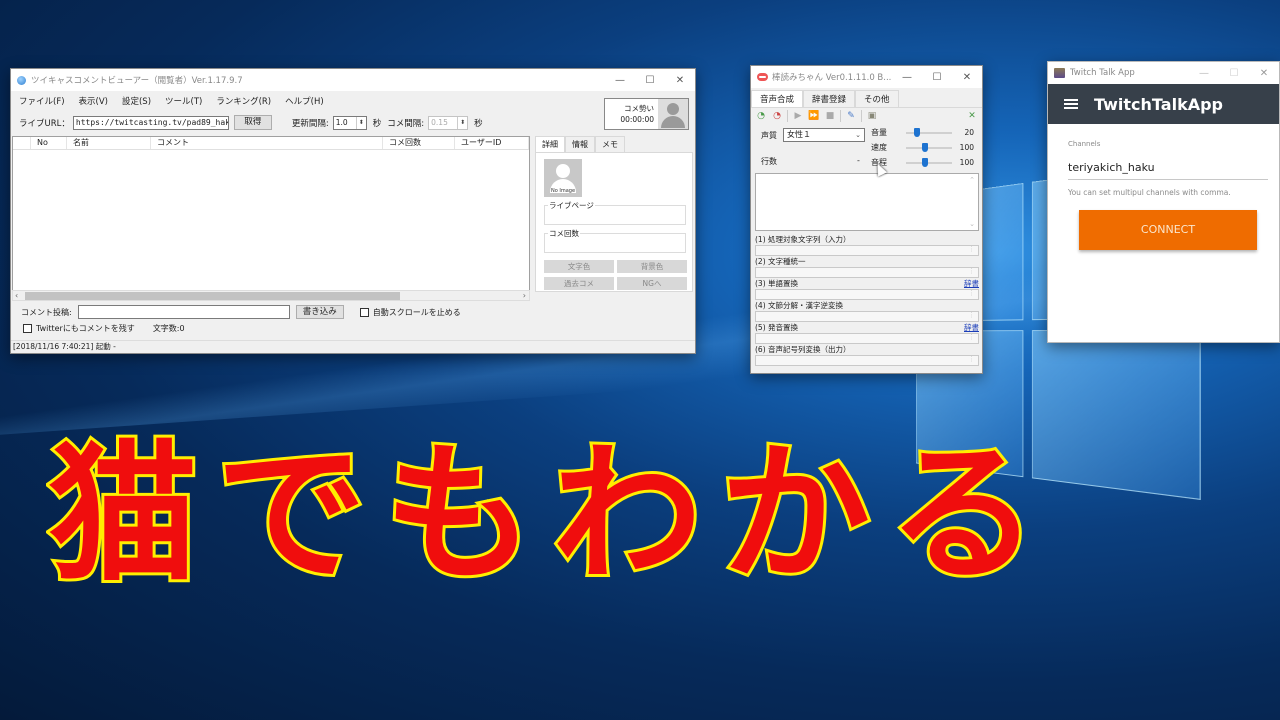 The height and width of the screenshot is (720, 1280). I want to click on play-icon: ▶, so click(798, 116).